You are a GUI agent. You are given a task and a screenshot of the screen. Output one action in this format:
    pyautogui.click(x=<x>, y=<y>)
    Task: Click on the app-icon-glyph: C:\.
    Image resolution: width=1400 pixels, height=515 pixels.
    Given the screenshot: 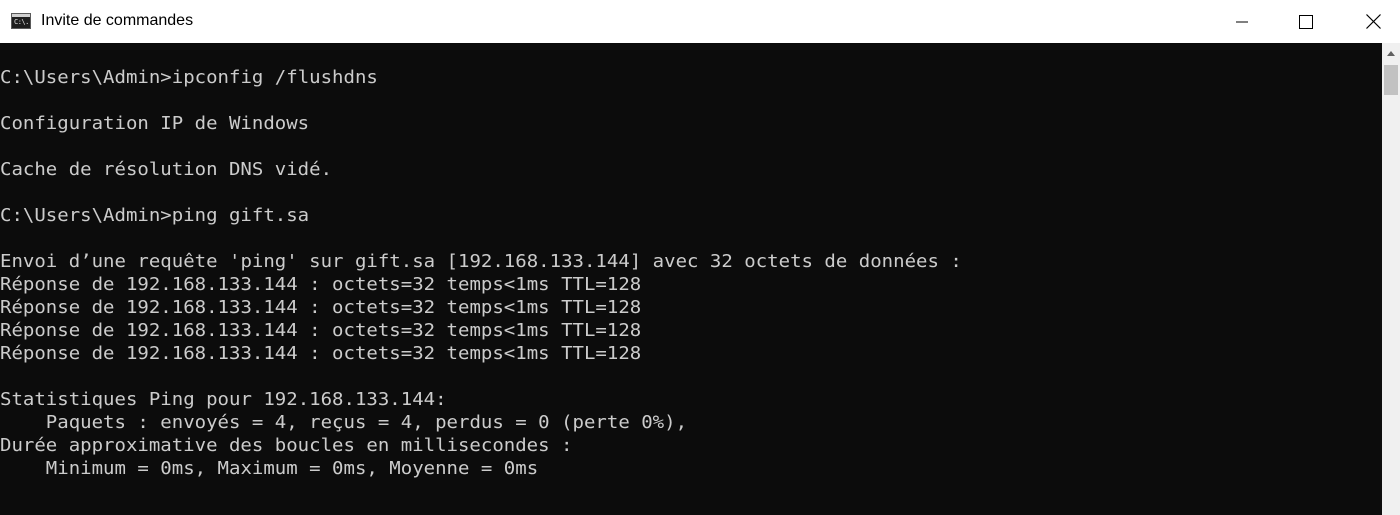 What is the action you would take?
    pyautogui.click(x=21, y=22)
    